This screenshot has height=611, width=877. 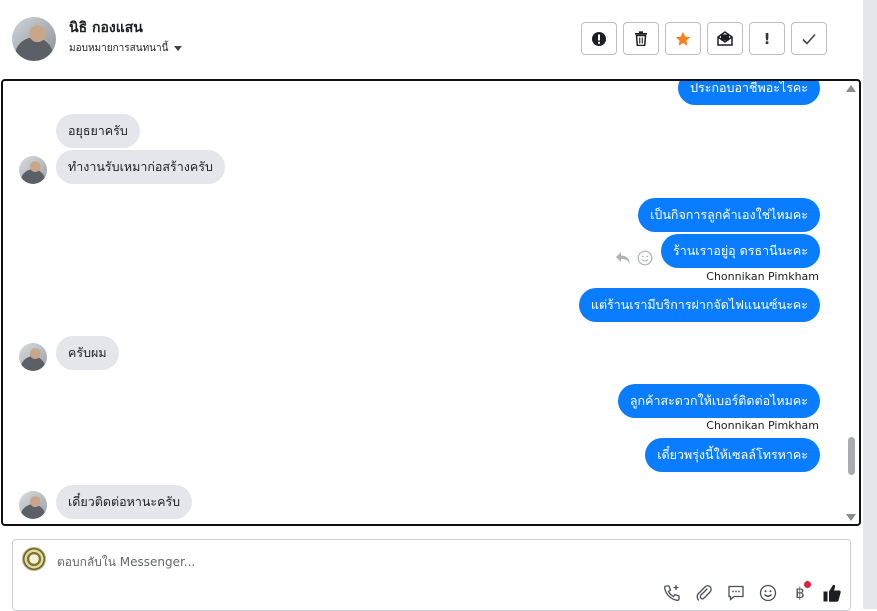 What do you see at coordinates (851, 88) in the screenshot?
I see `scroll-up-arrow` at bounding box center [851, 88].